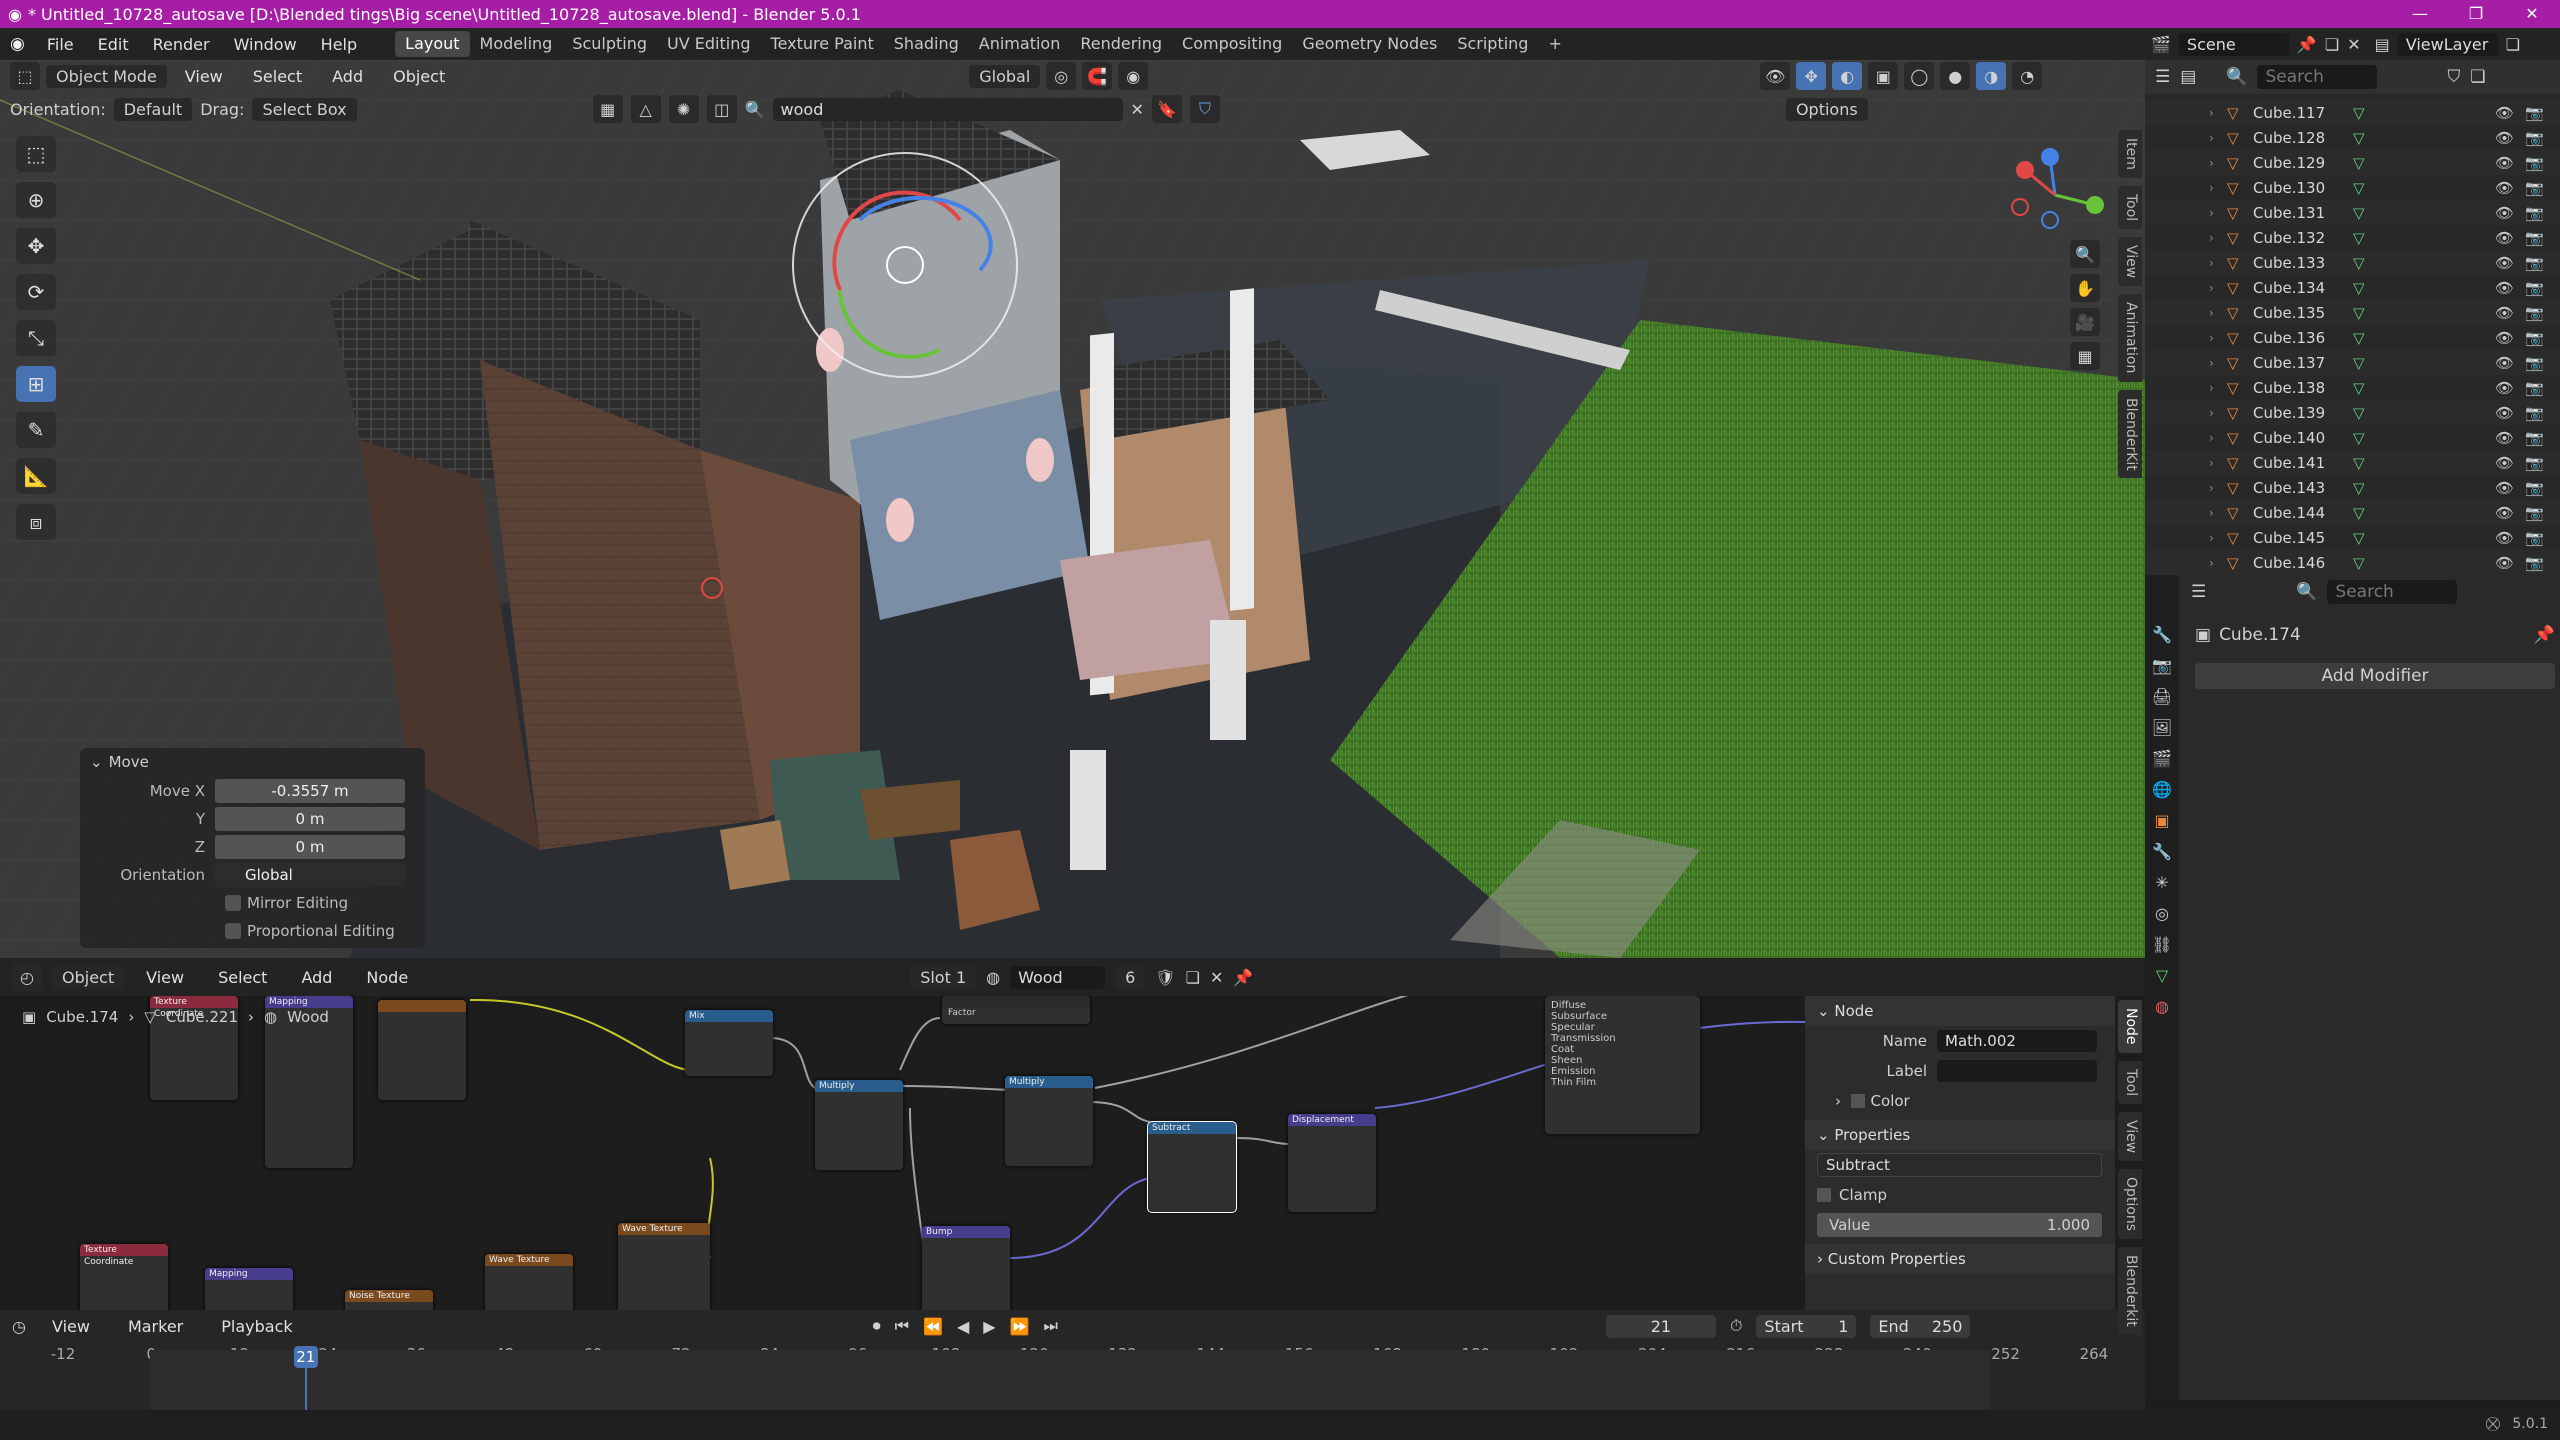 The width and height of the screenshot is (2560, 1440). What do you see at coordinates (926, 44) in the screenshot?
I see `workspace-tab-shading: Shading` at bounding box center [926, 44].